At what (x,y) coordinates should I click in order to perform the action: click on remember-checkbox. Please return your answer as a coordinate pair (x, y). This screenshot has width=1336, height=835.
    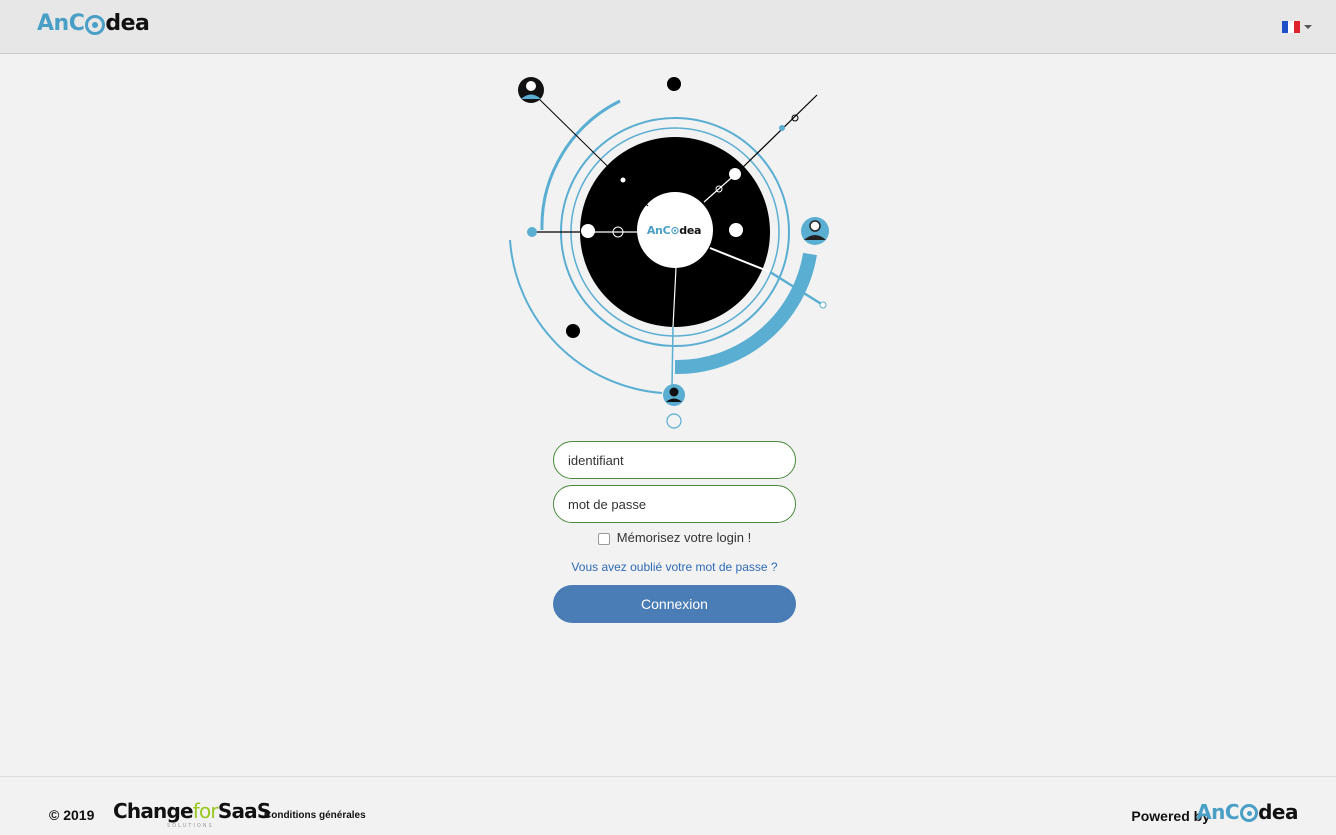
    Looking at the image, I should click on (603, 539).